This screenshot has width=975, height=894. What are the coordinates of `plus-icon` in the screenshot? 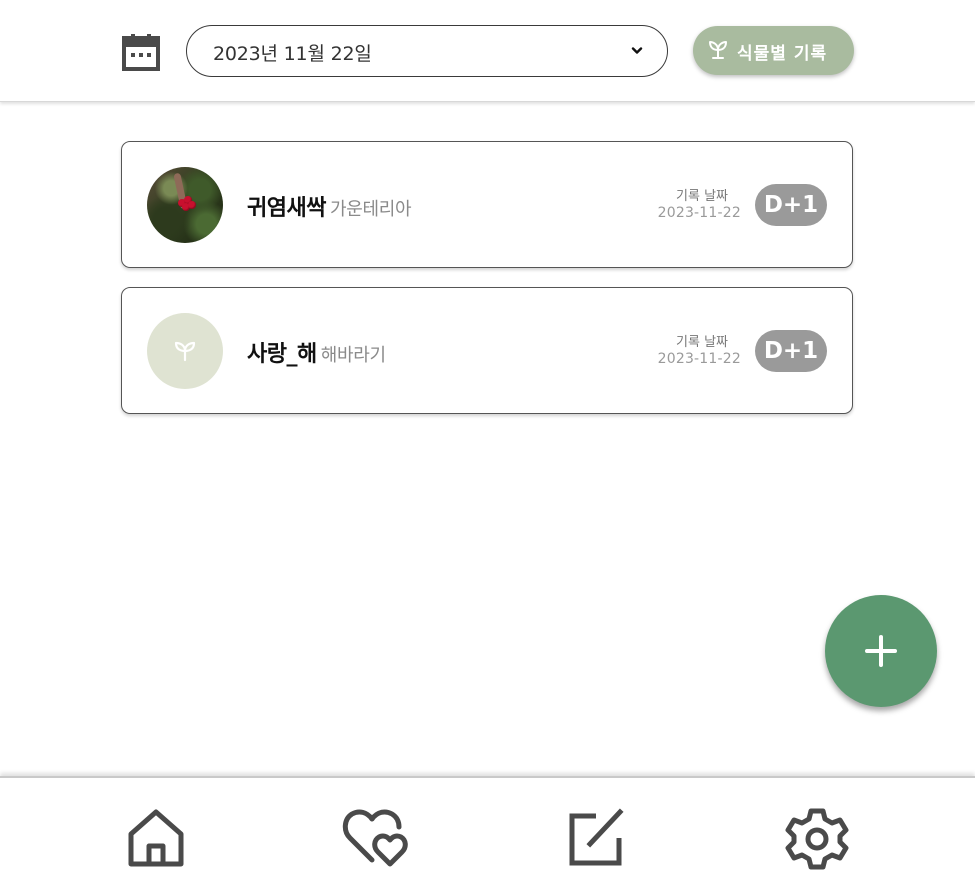 It's located at (881, 651).